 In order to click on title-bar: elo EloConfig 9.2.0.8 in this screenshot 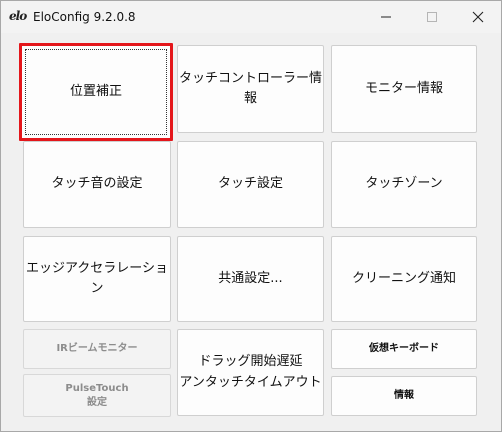, I will do `click(251, 17)`.